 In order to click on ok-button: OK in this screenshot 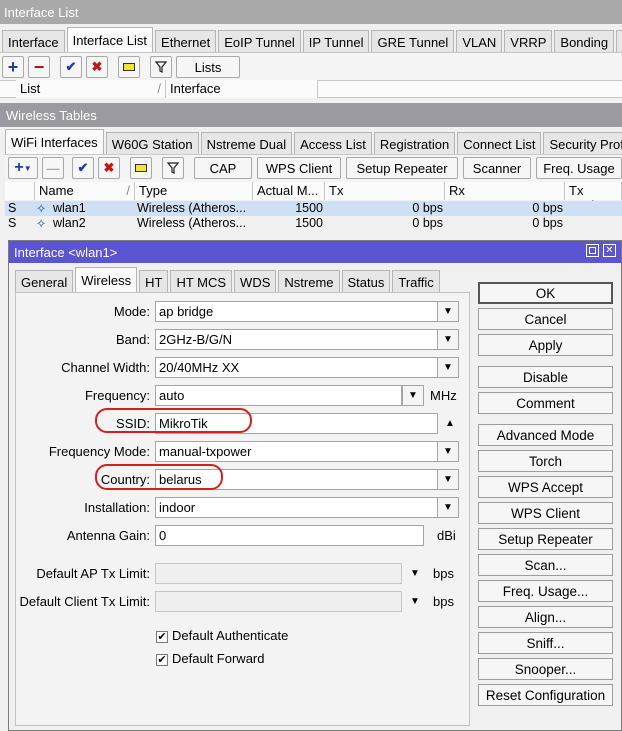, I will do `click(545, 293)`.